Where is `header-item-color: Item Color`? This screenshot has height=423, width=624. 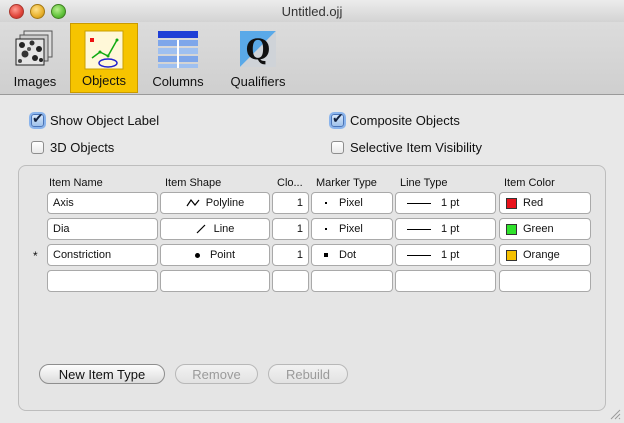 header-item-color: Item Color is located at coordinates (529, 183).